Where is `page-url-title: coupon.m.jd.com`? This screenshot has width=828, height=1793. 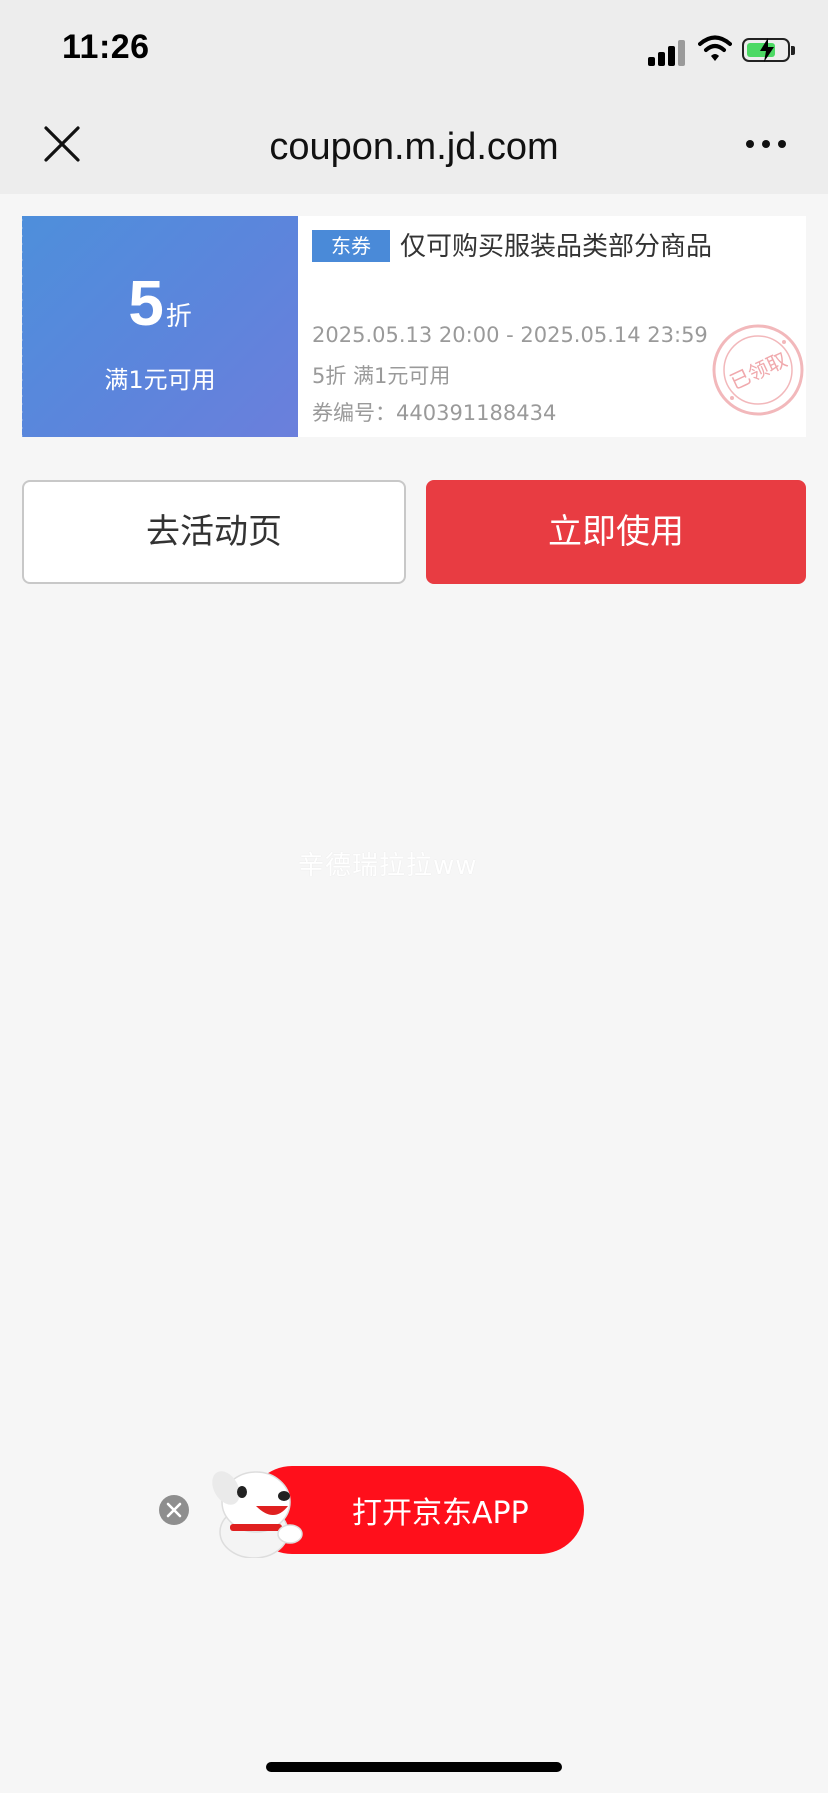 page-url-title: coupon.m.jd.com is located at coordinates (414, 147).